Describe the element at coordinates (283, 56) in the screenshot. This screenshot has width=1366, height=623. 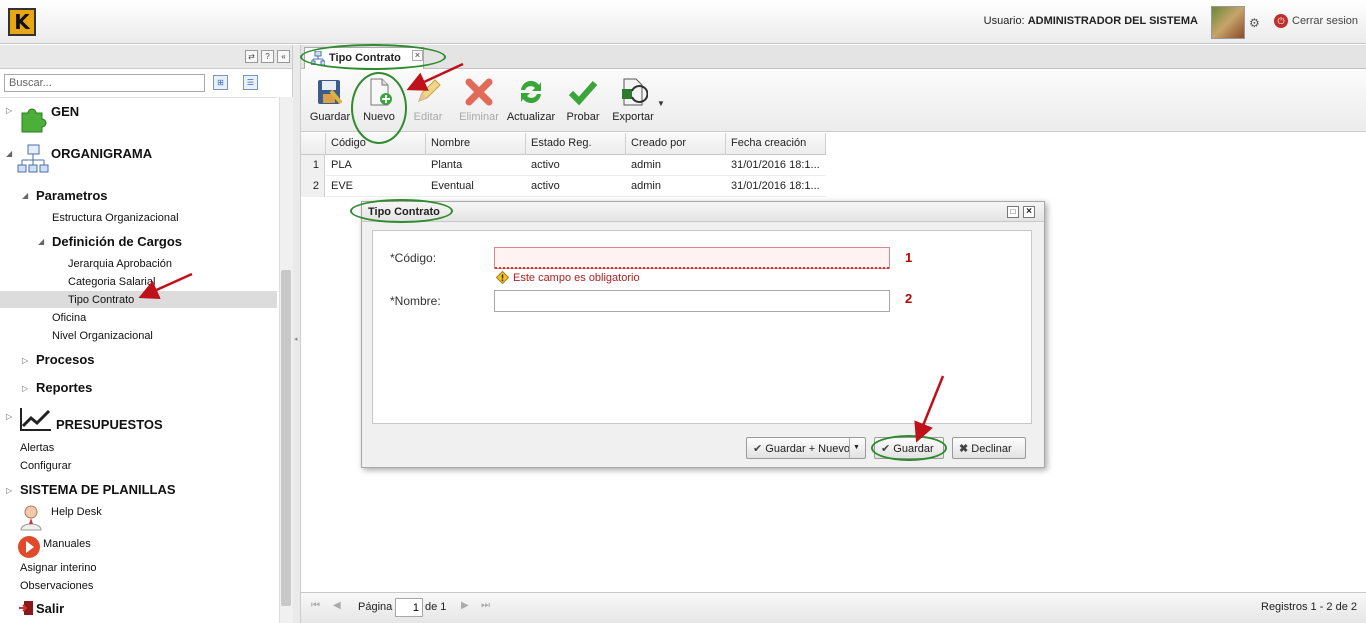
I see `collapse-sidebar-icon: «` at that location.